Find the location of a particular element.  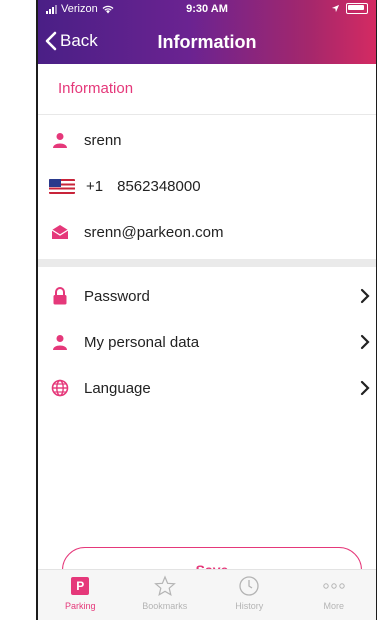

location-arrow-icon is located at coordinates (335, 8).